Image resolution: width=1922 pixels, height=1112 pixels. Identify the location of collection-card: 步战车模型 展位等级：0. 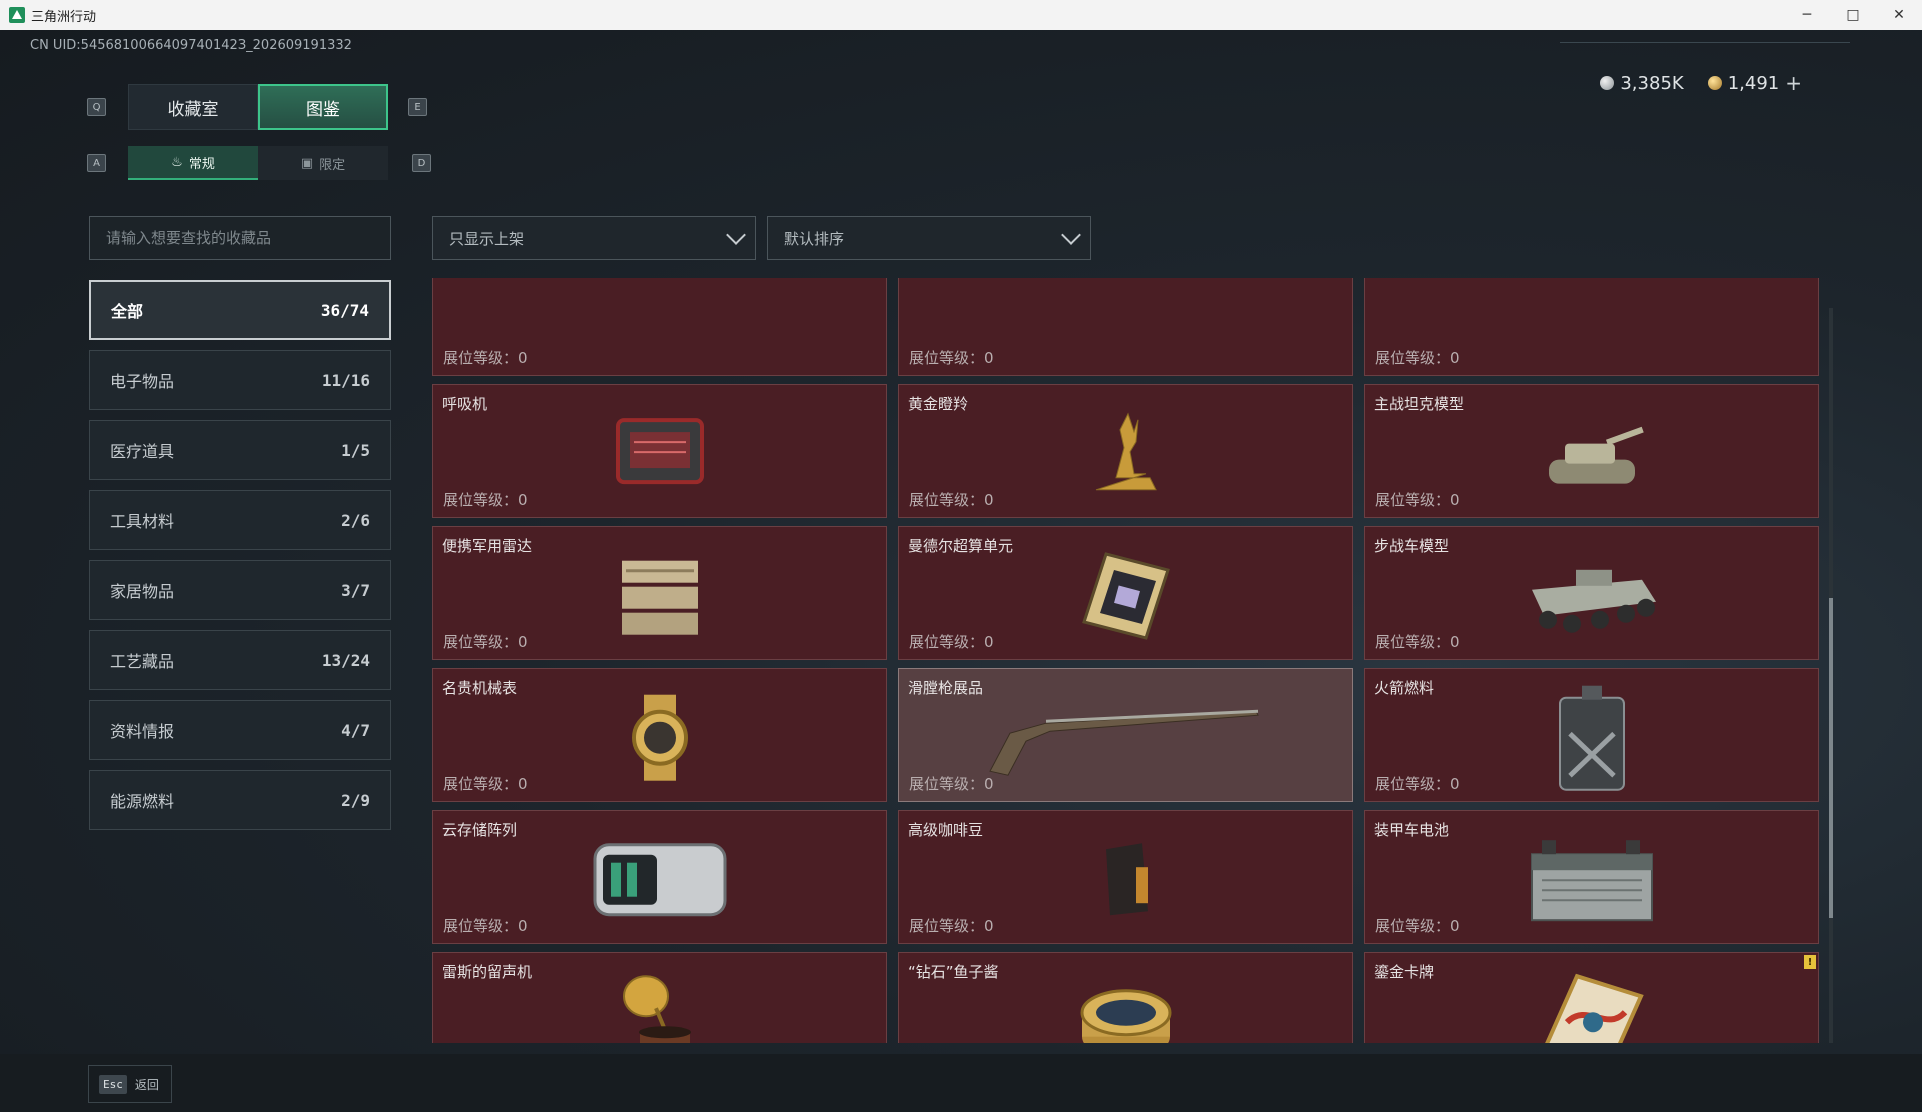
(1591, 593).